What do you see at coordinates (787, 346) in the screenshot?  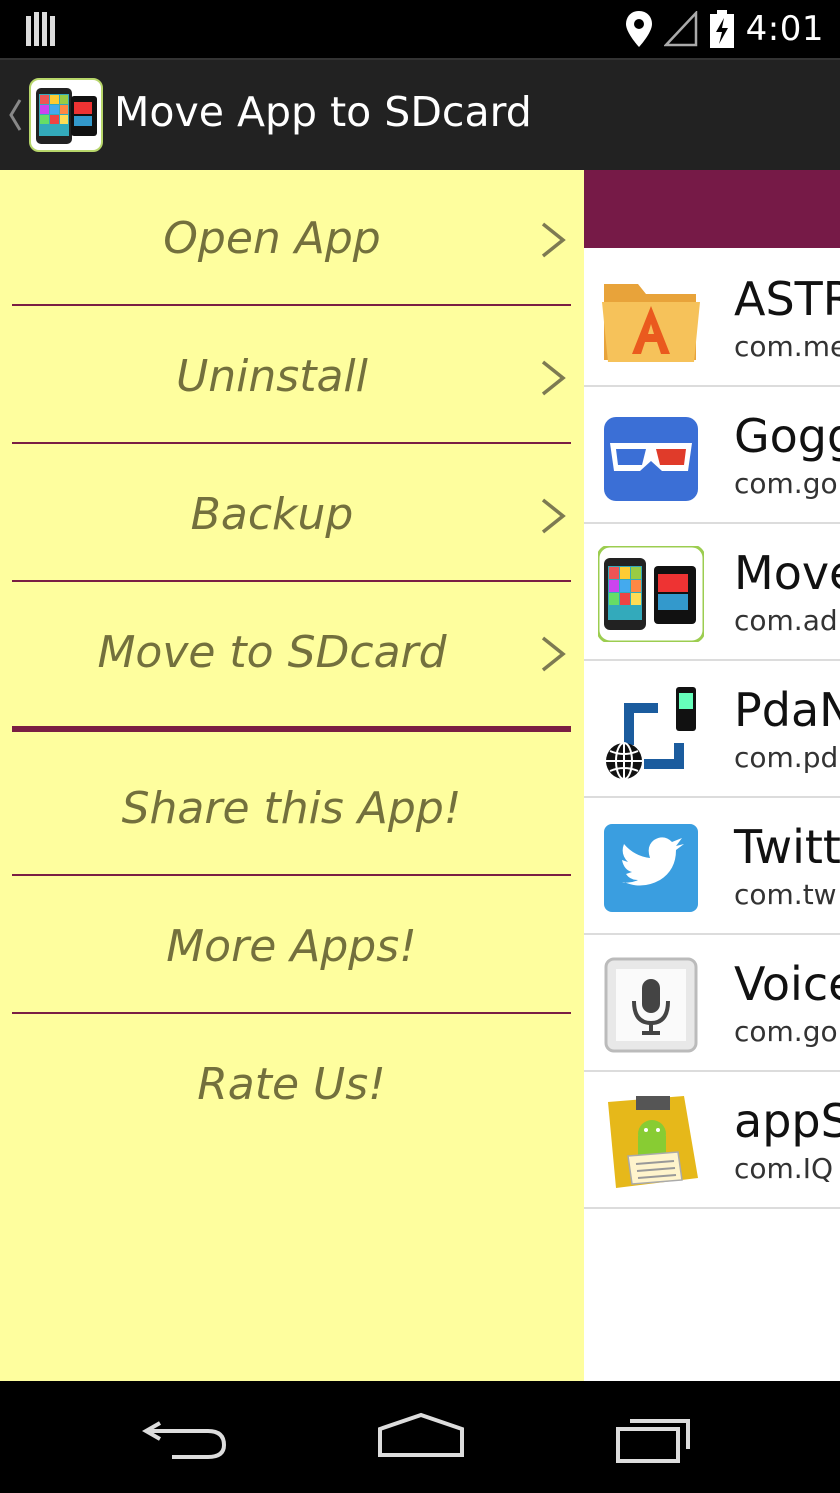 I see `app-package: com.me` at bounding box center [787, 346].